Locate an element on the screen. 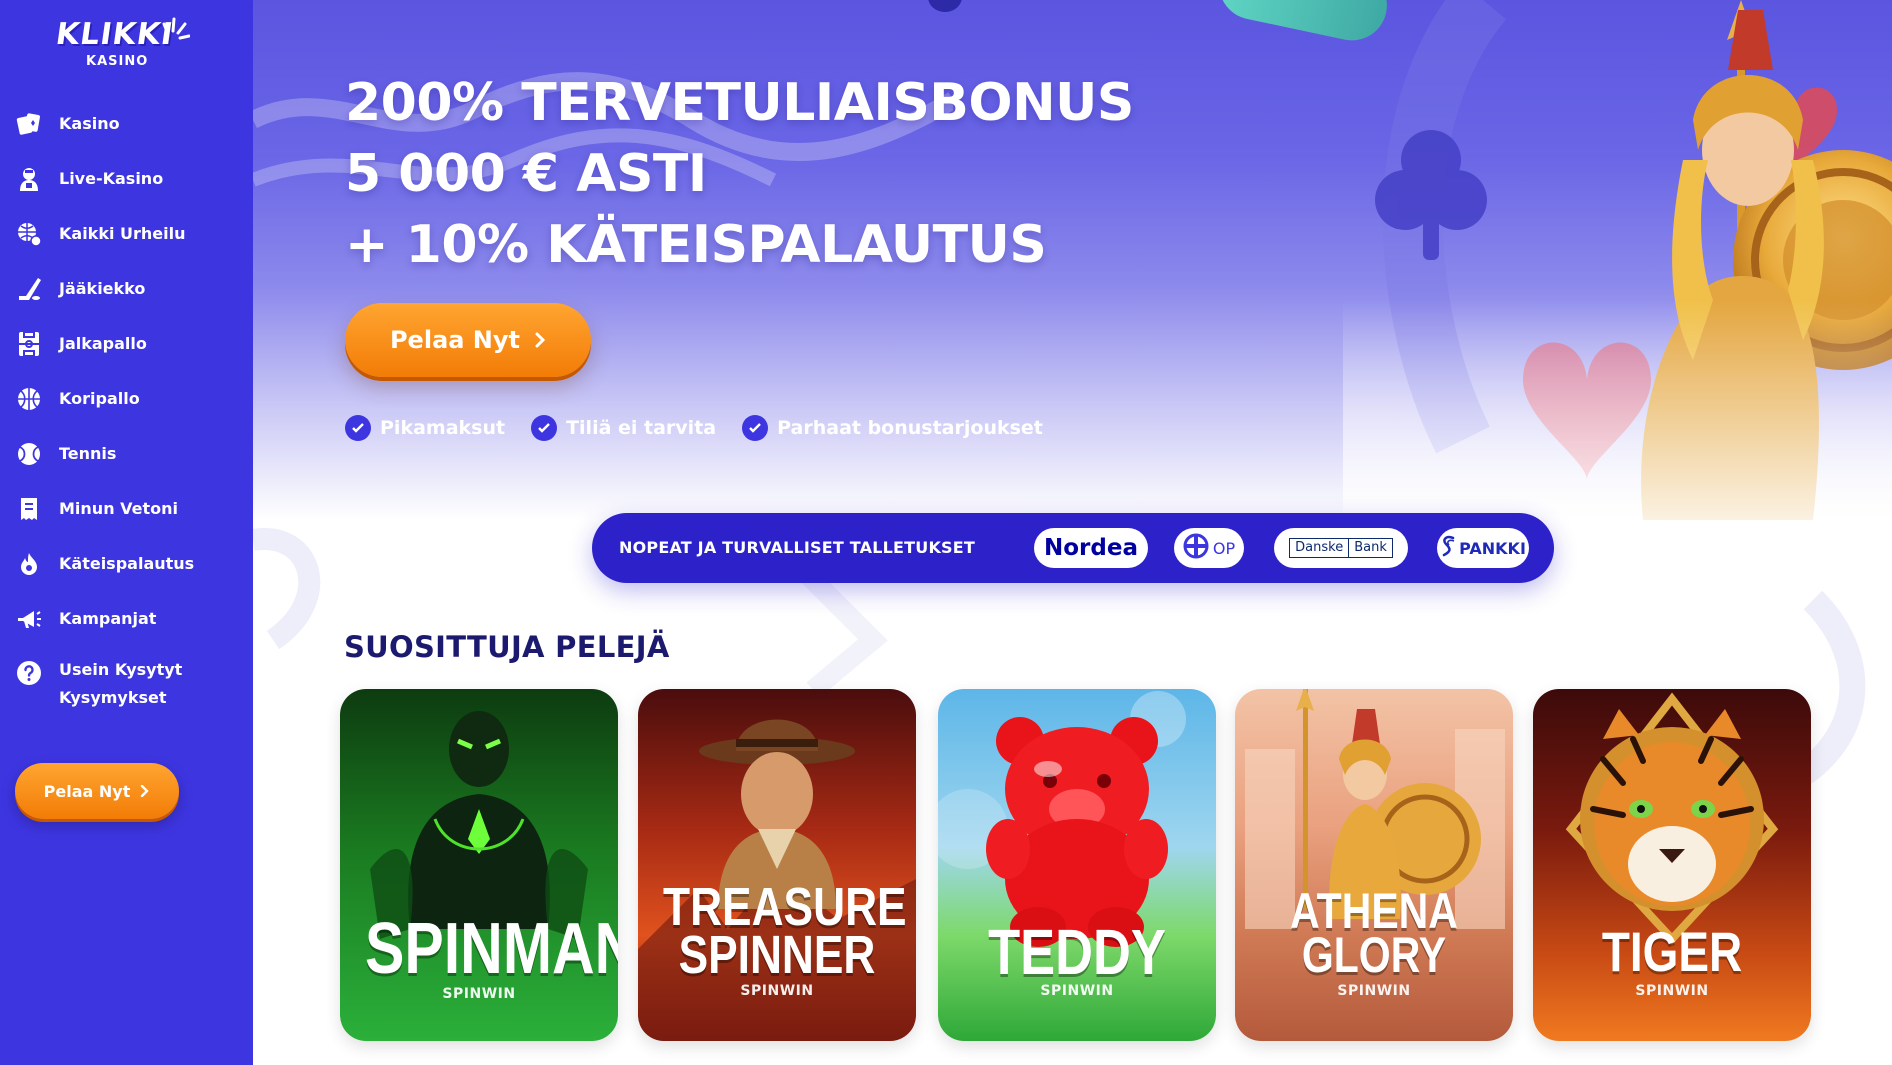  sidebar-item-kaikki-urheilu: Kaikki Urheilu is located at coordinates (126, 234).